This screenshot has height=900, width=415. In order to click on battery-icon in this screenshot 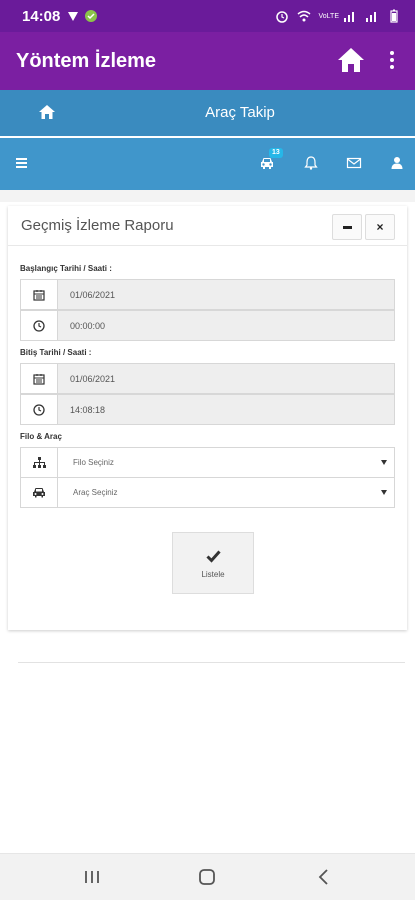, I will do `click(394, 16)`.